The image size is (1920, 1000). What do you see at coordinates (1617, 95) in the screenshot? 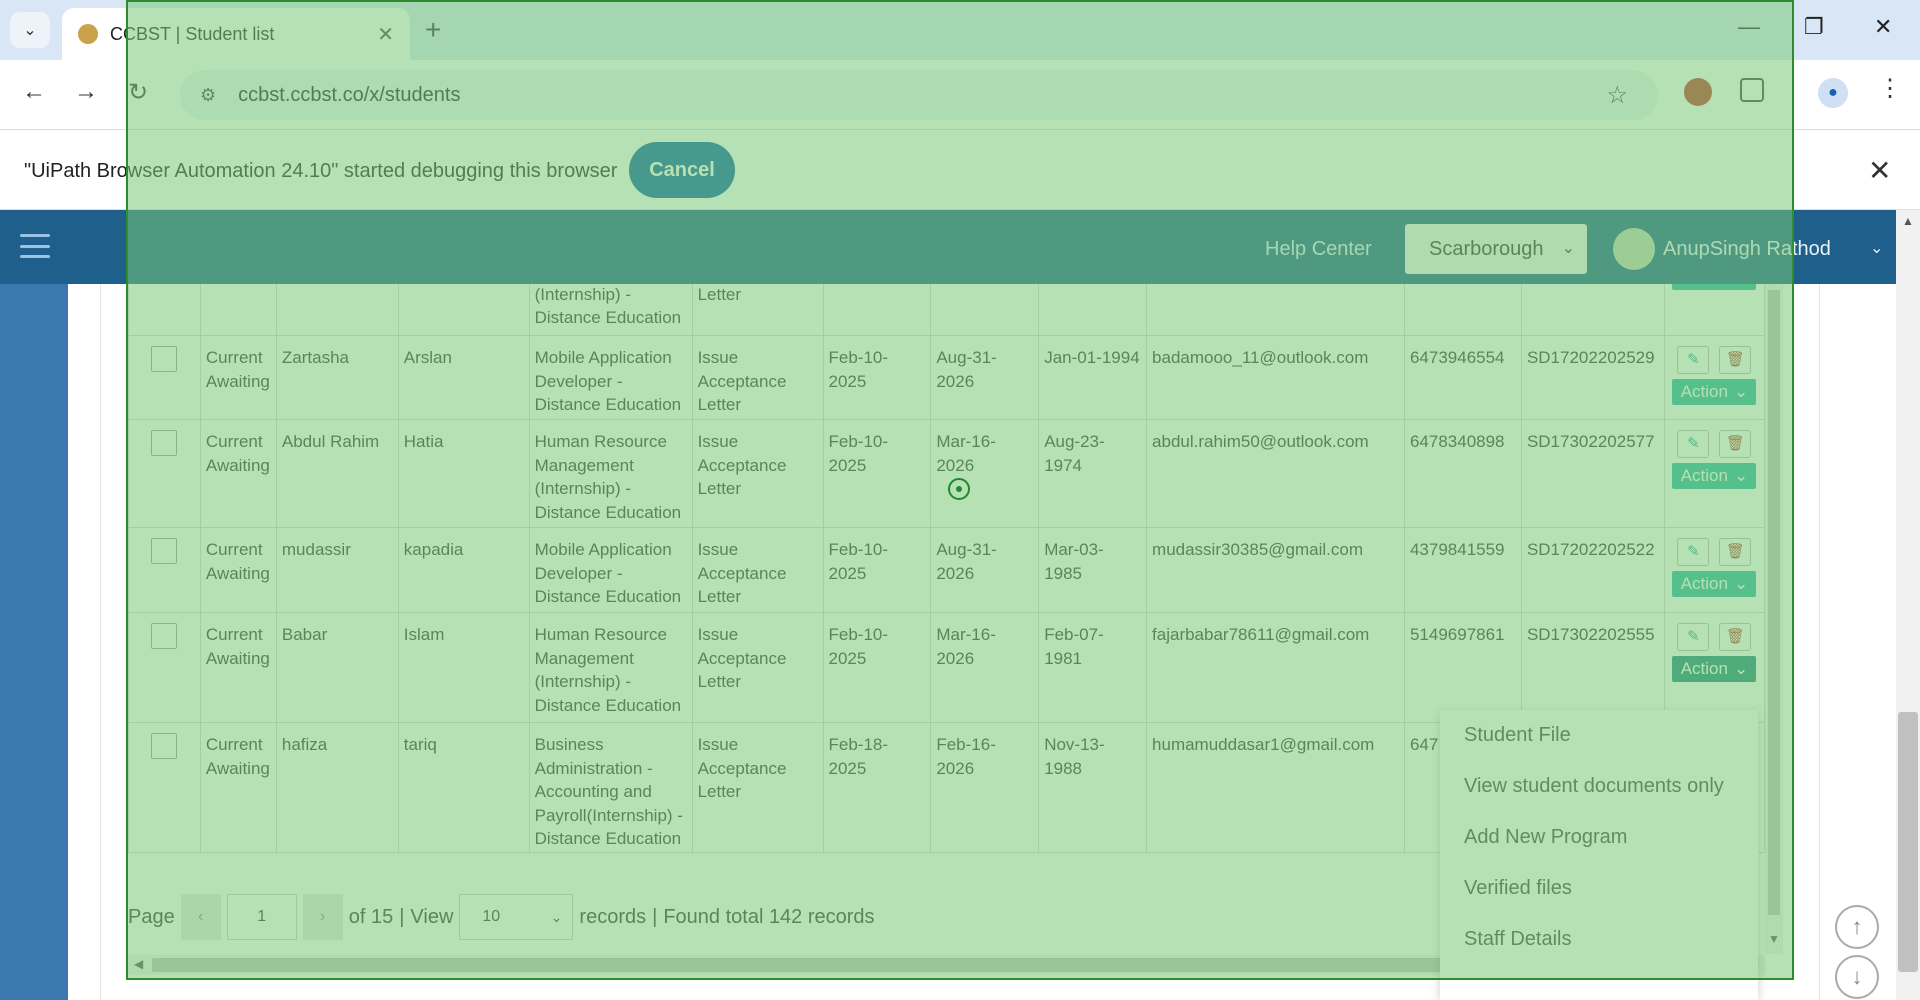
I see `bookmark-star-icon: ☆` at bounding box center [1617, 95].